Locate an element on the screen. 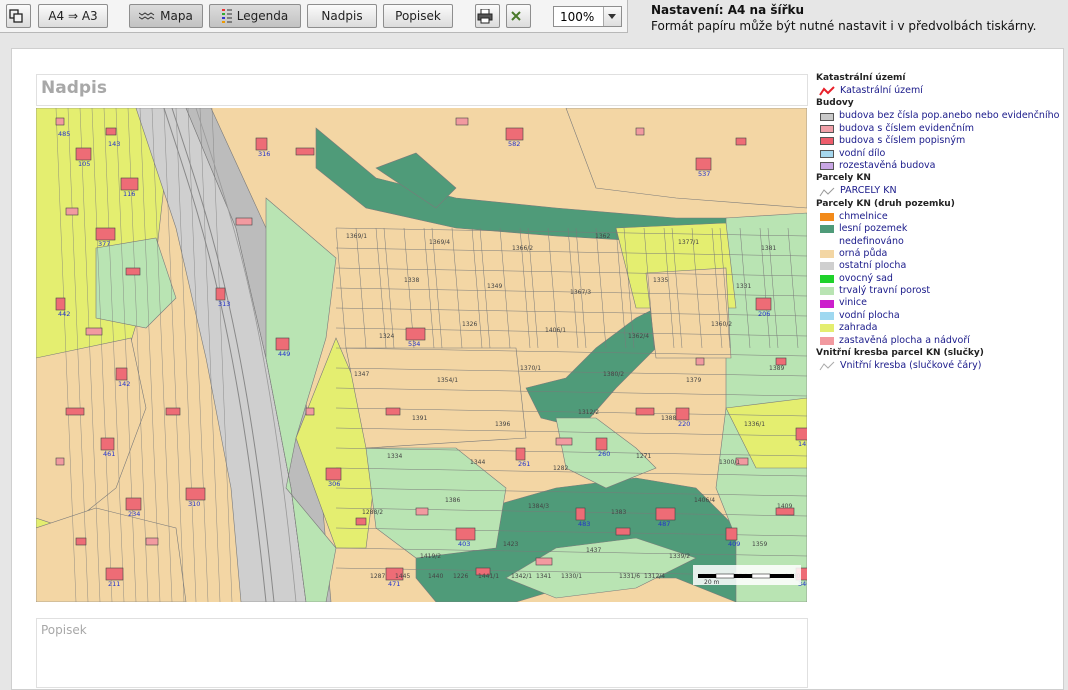 The image size is (1068, 690). parcel-number-label: 1300/1 is located at coordinates (729, 462).